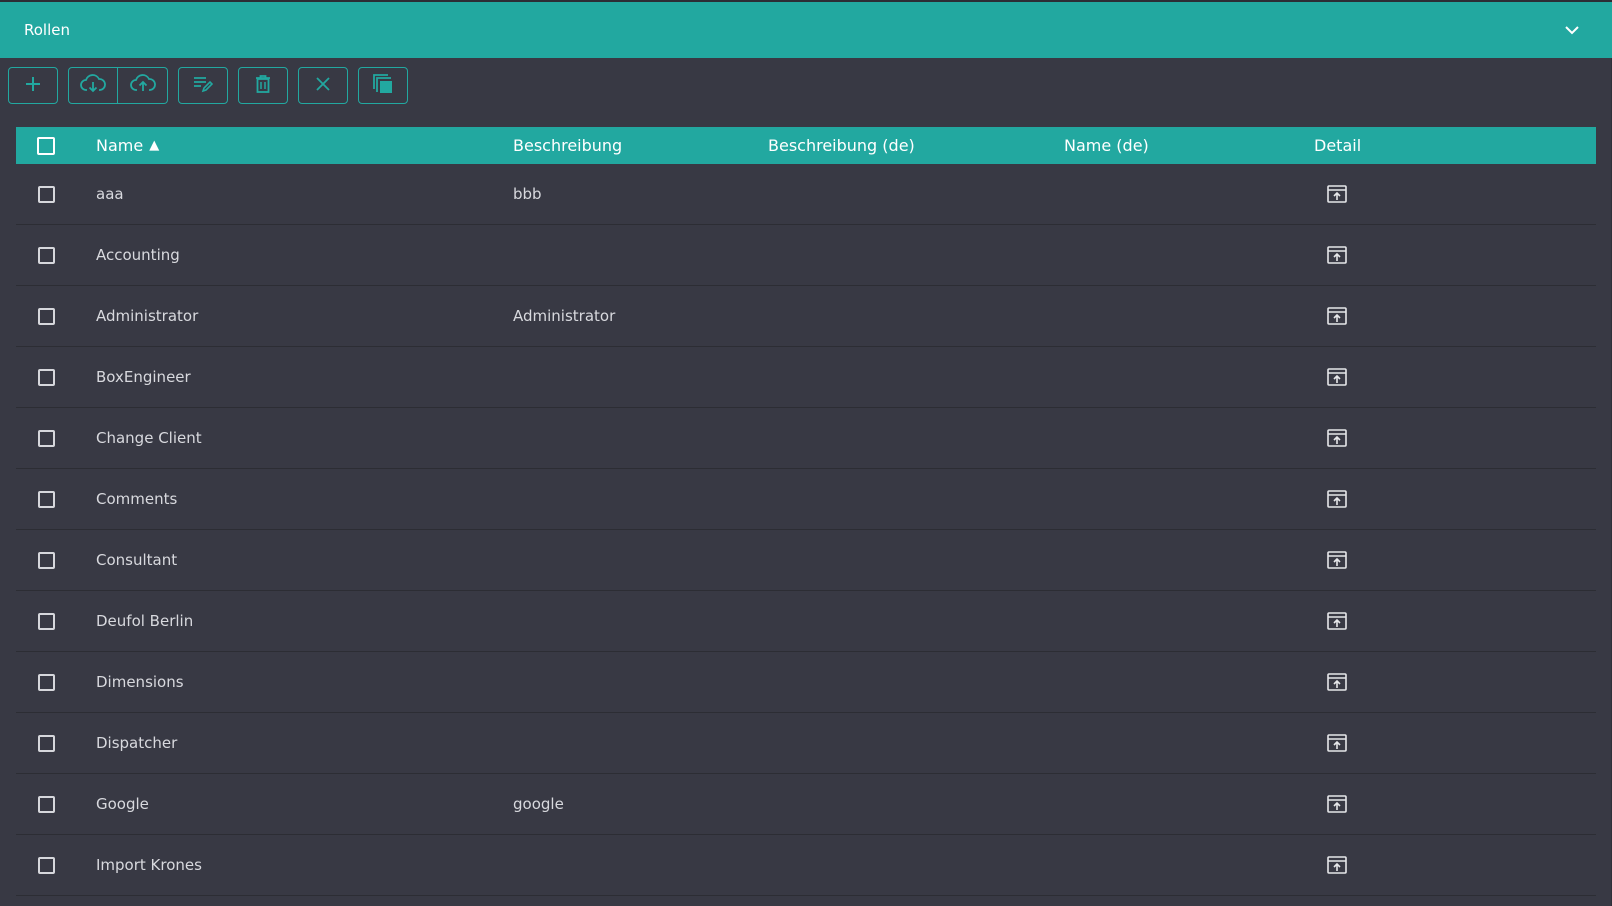 The height and width of the screenshot is (906, 1612). What do you see at coordinates (1572, 30) in the screenshot?
I see `chevron-down-icon` at bounding box center [1572, 30].